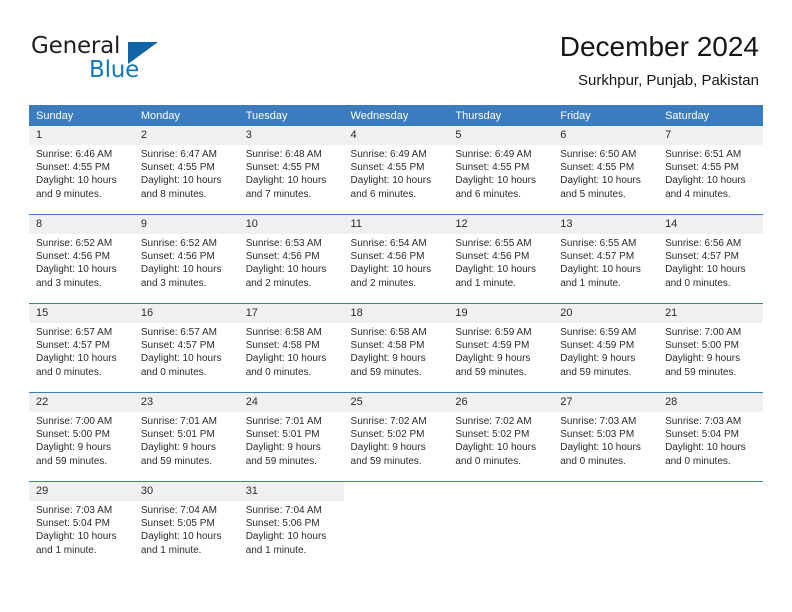 This screenshot has width=792, height=612. I want to click on sunrise-line: Sunrise: 6:57 AM, so click(178, 332).